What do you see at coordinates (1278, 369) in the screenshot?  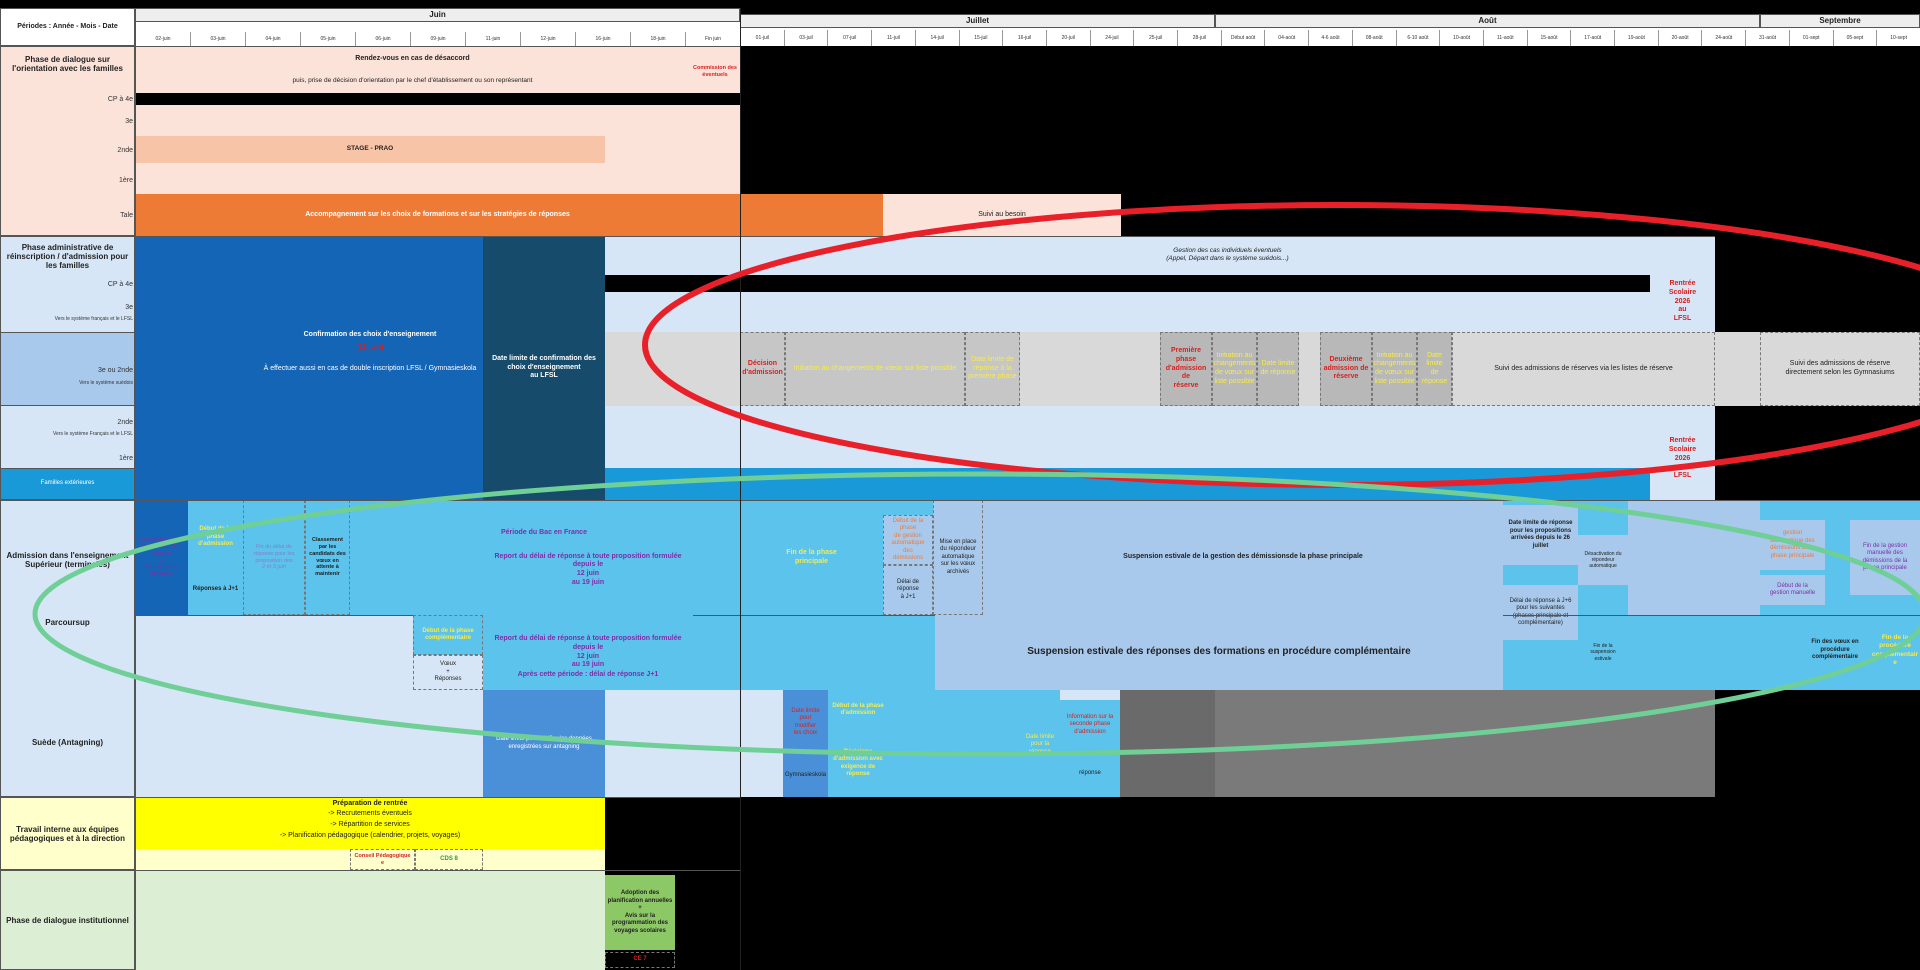 I see `date-limite-2: Date limite de réponse` at bounding box center [1278, 369].